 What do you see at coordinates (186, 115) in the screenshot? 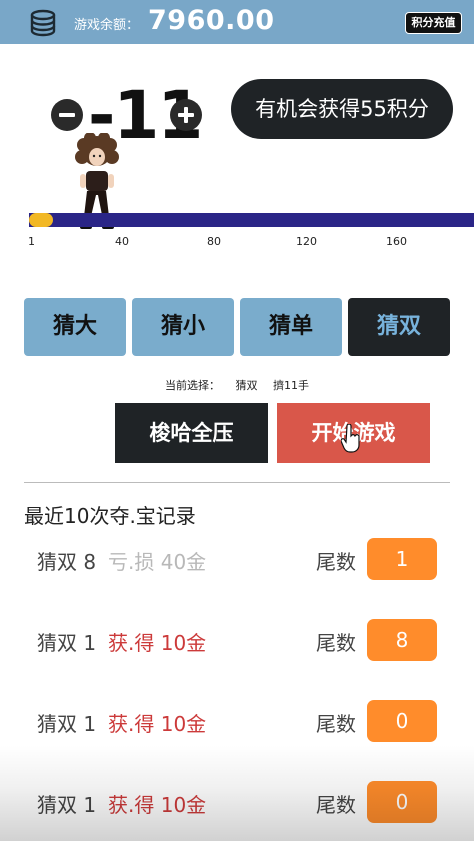
I see `plus-icon` at bounding box center [186, 115].